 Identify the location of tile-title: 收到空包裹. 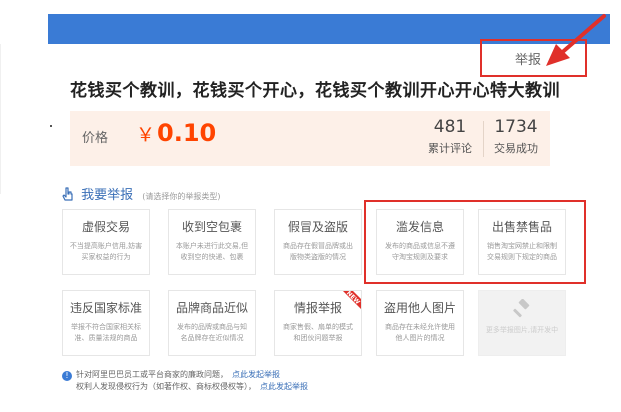
(211, 227).